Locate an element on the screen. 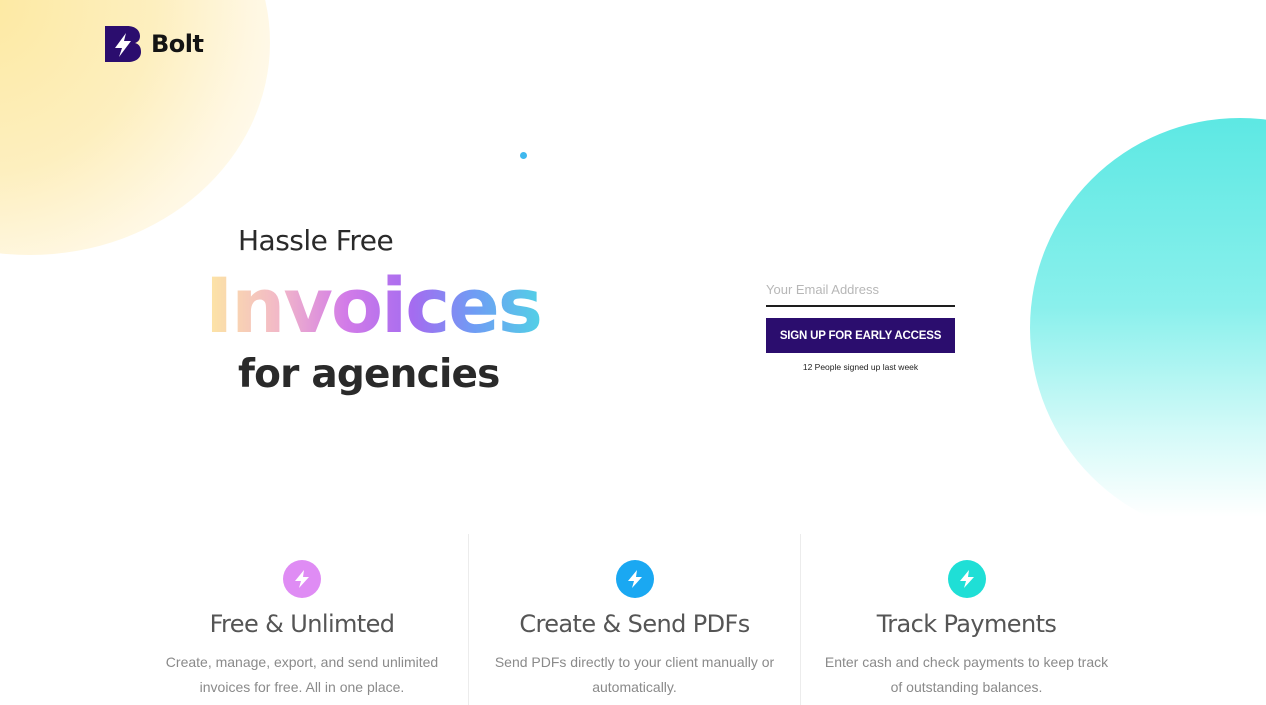  feature-title: Create & Send PDFs is located at coordinates (634, 624).